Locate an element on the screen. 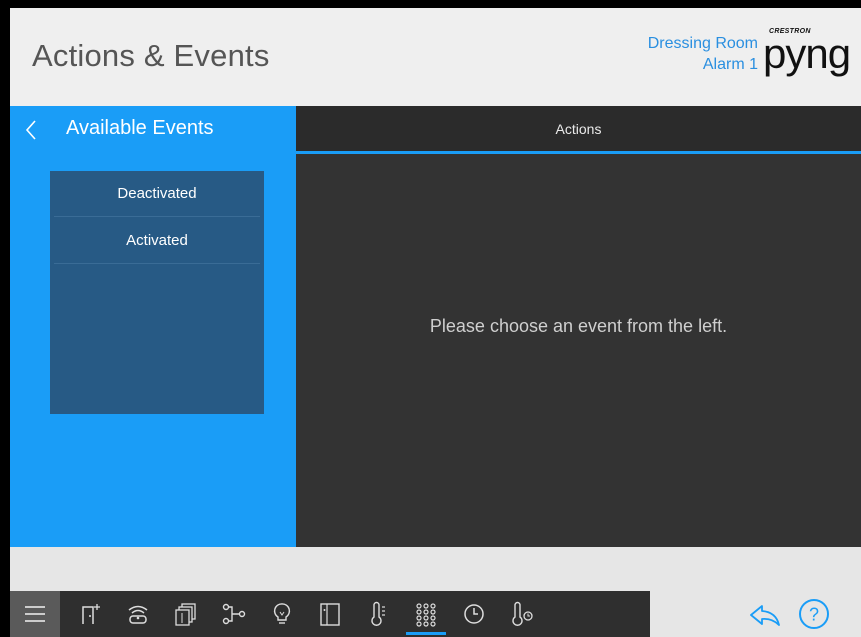 The image size is (861, 637). add-room-icon is located at coordinates (91, 614).